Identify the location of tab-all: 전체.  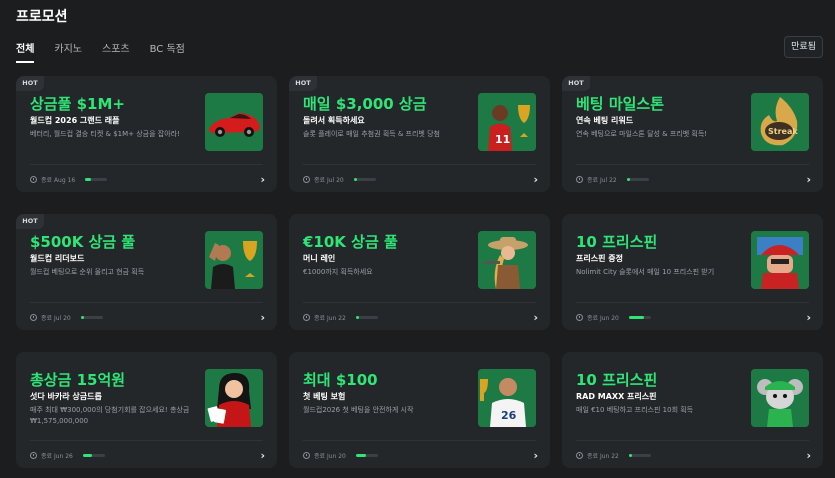
(25, 51).